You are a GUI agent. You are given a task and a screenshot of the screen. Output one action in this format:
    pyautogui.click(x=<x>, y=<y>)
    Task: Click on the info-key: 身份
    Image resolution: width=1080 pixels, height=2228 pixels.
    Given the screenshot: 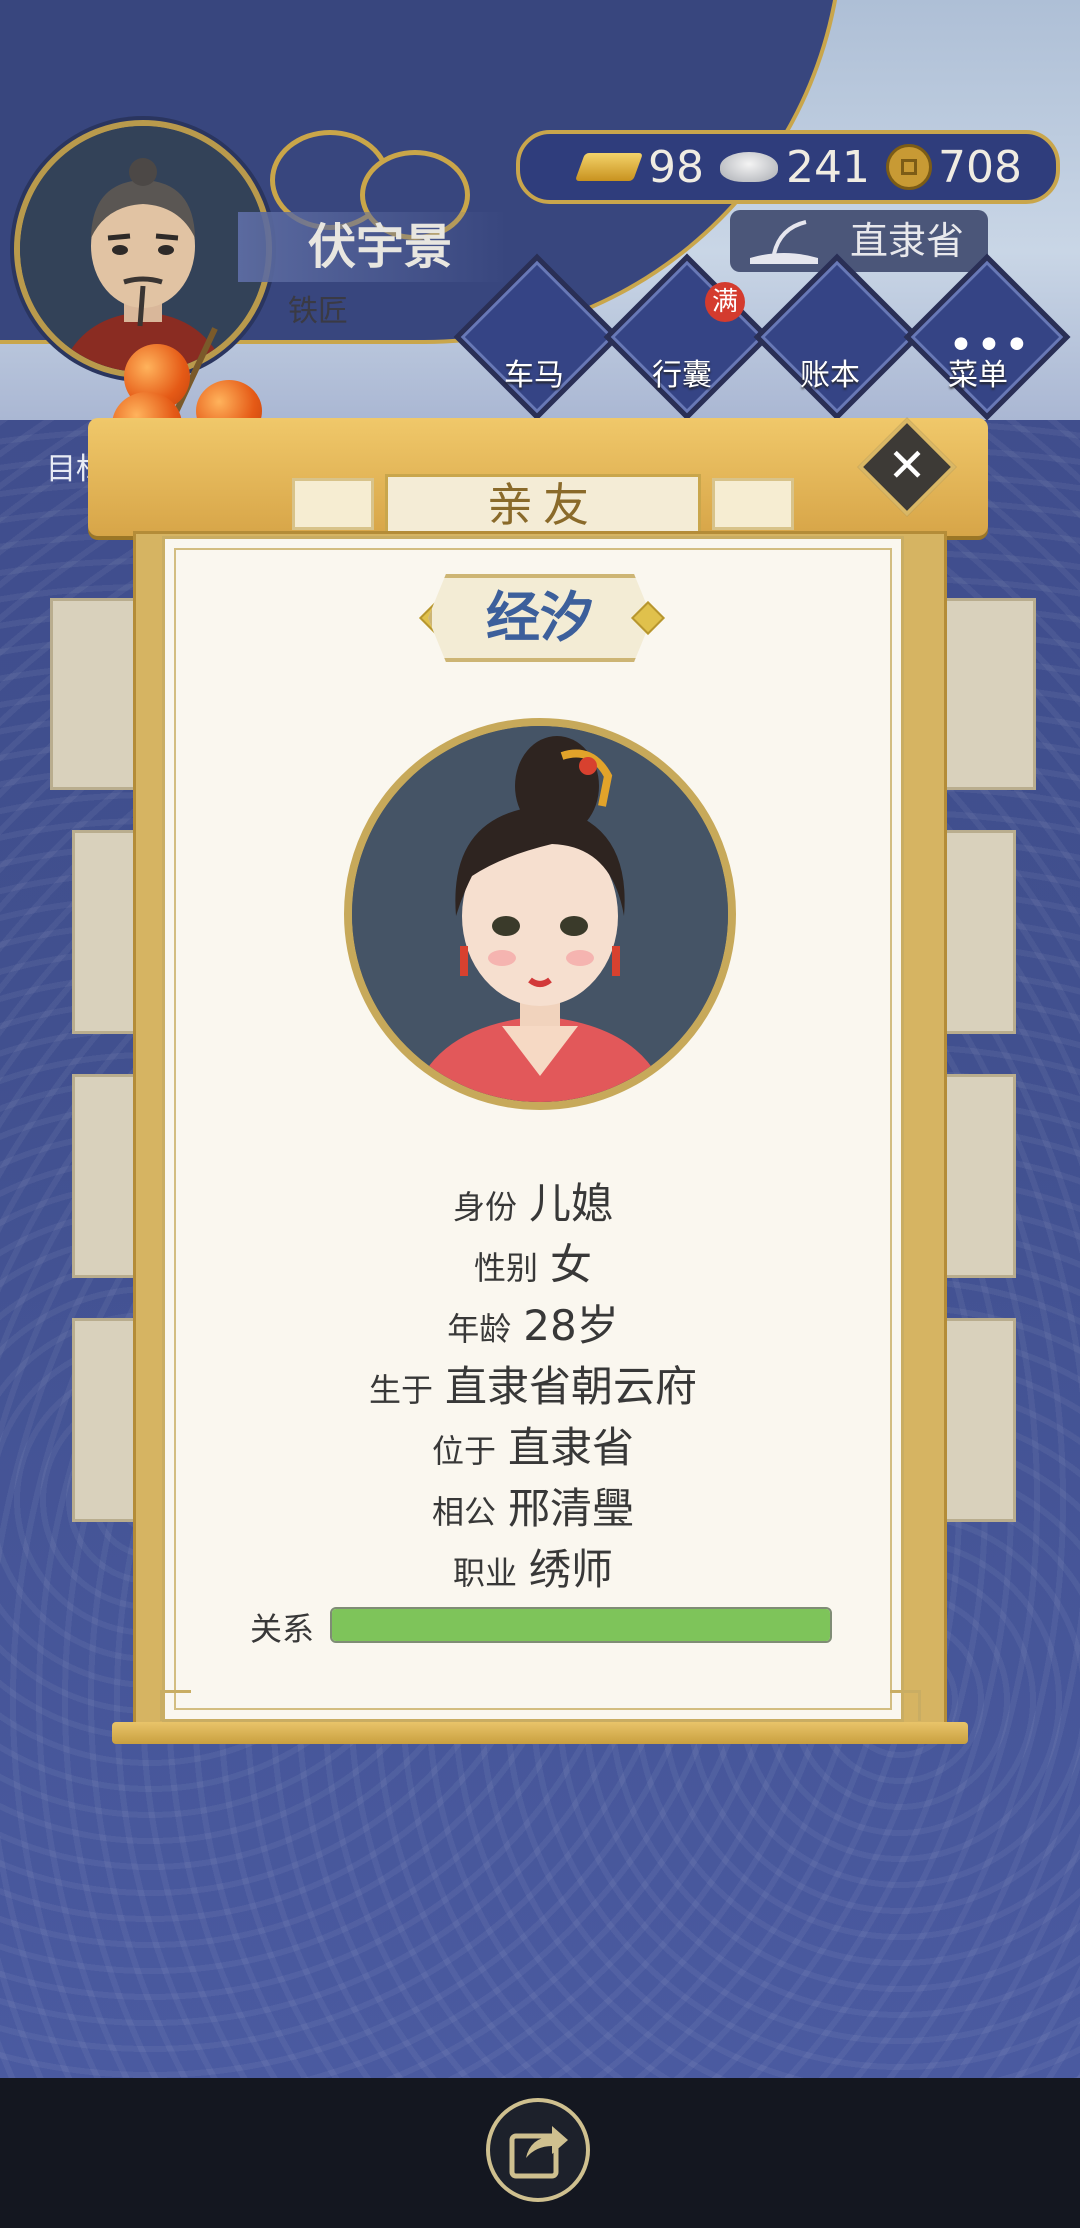 What is the action you would take?
    pyautogui.click(x=484, y=1207)
    